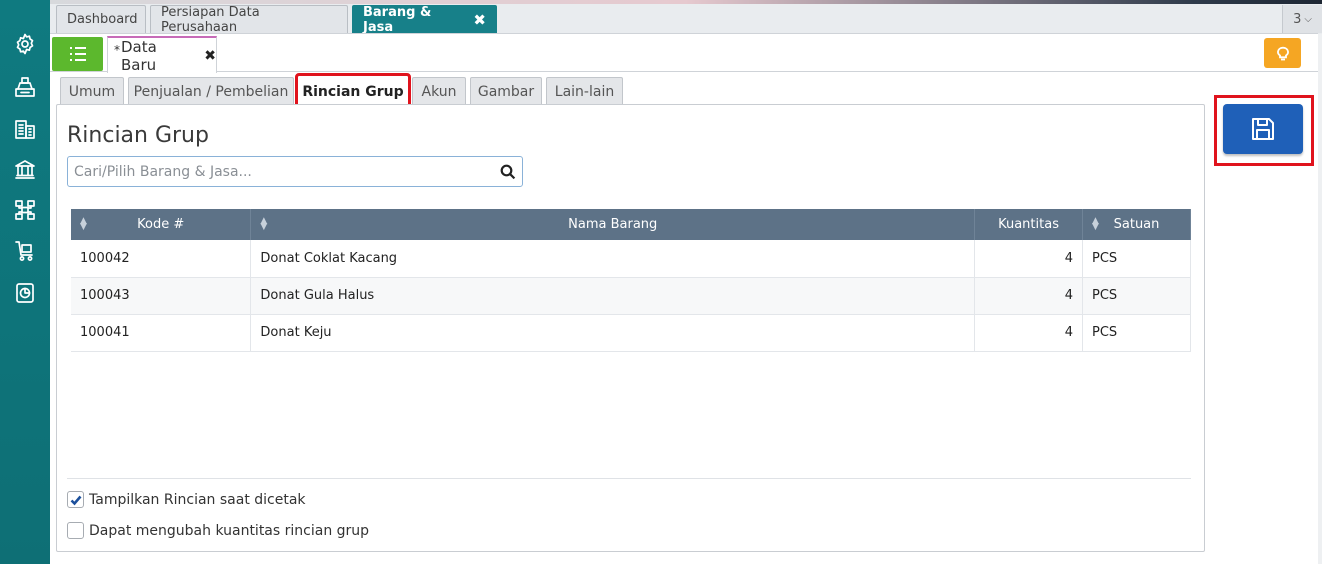  What do you see at coordinates (1308, 19) in the screenshot?
I see `chevron-down-icon: ⌵` at bounding box center [1308, 19].